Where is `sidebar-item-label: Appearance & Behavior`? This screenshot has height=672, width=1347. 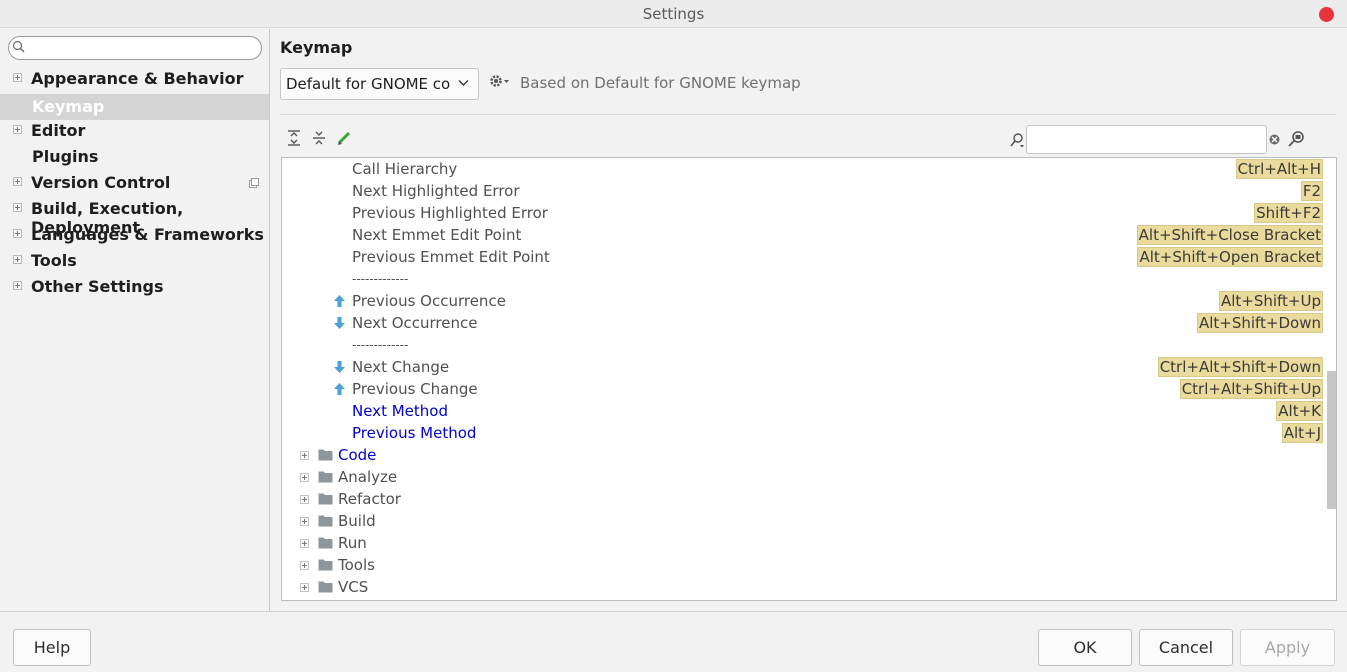 sidebar-item-label: Appearance & Behavior is located at coordinates (137, 78).